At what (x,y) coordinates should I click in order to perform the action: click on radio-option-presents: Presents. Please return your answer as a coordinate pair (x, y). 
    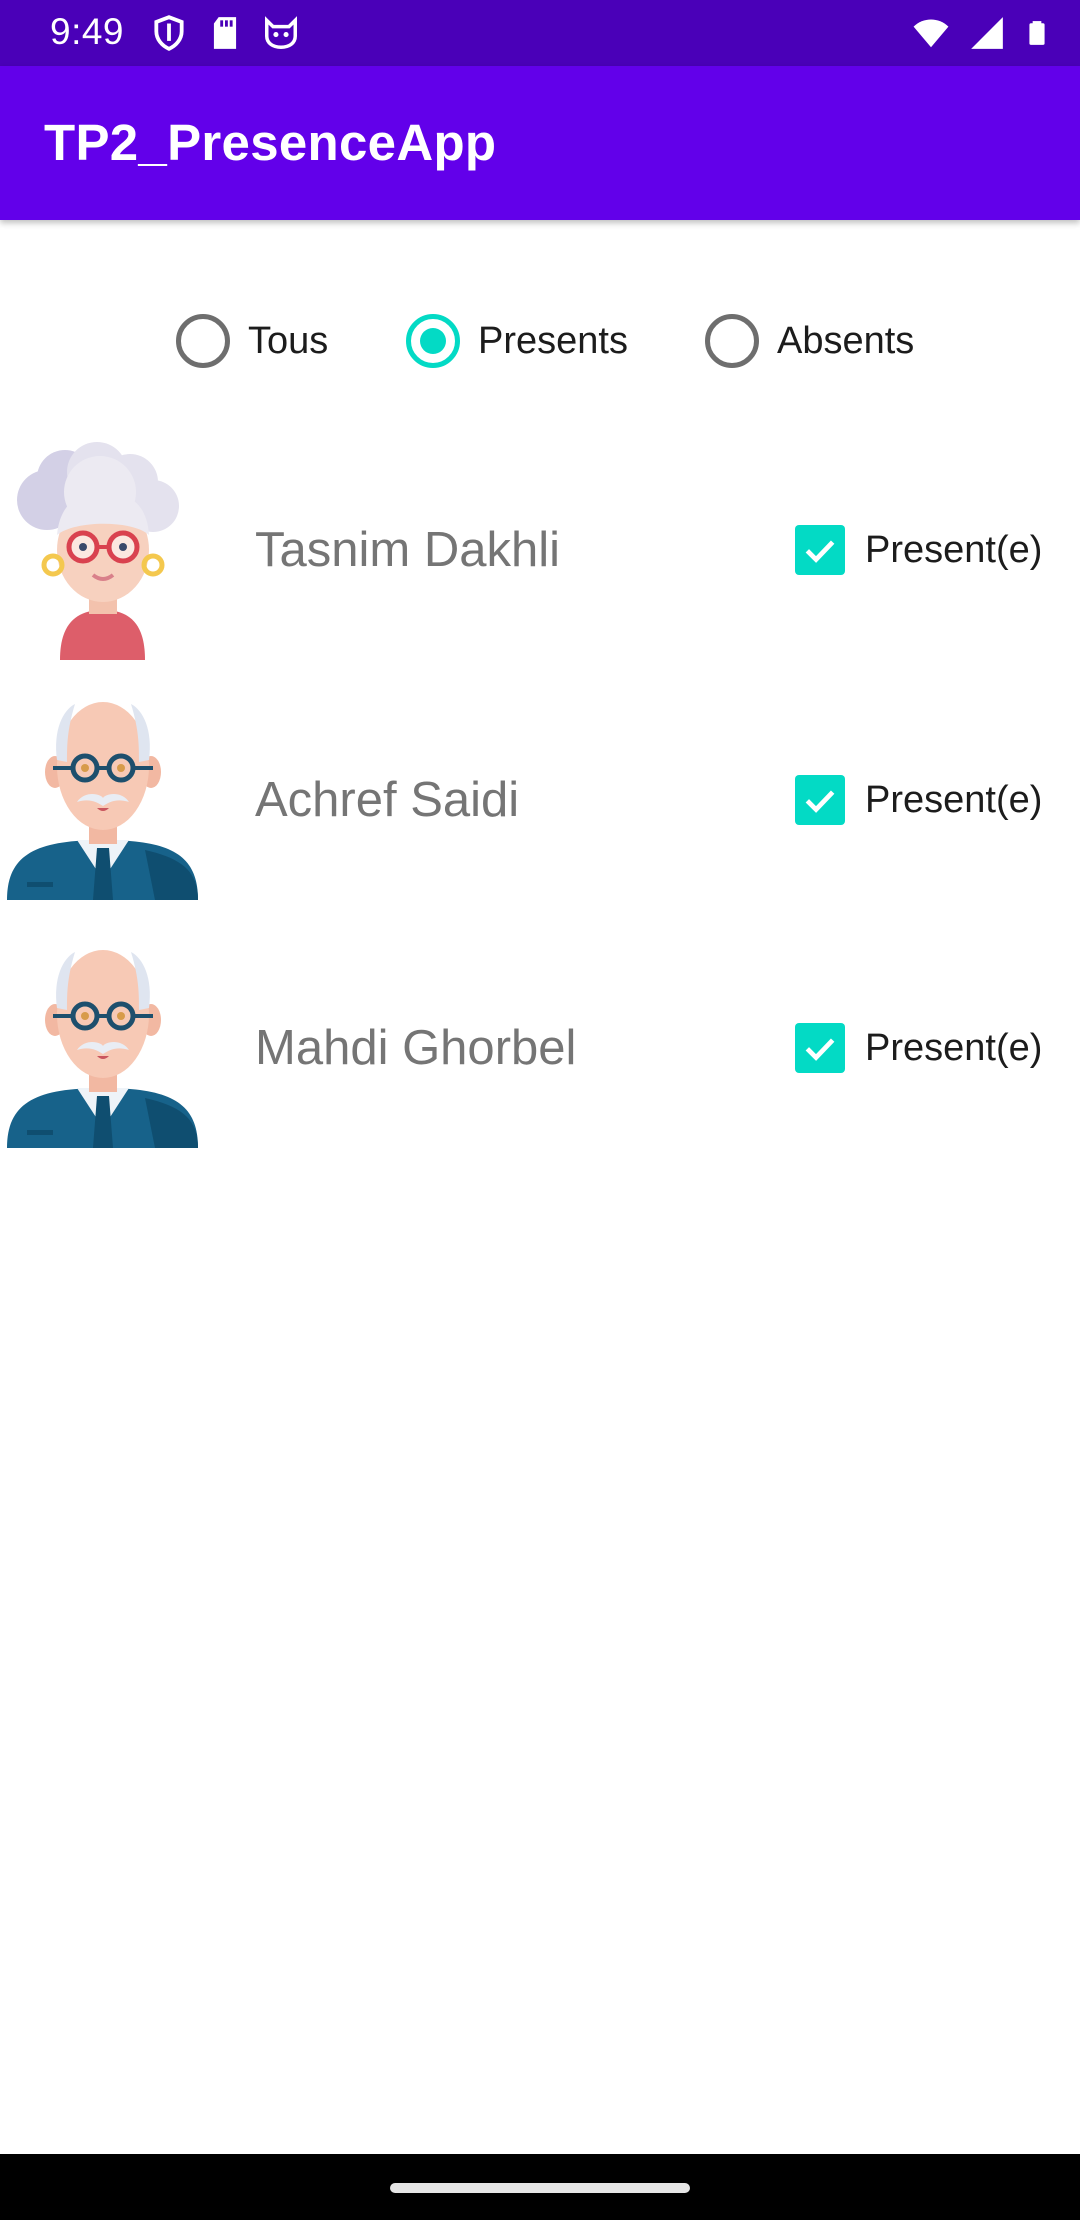
    Looking at the image, I should click on (517, 341).